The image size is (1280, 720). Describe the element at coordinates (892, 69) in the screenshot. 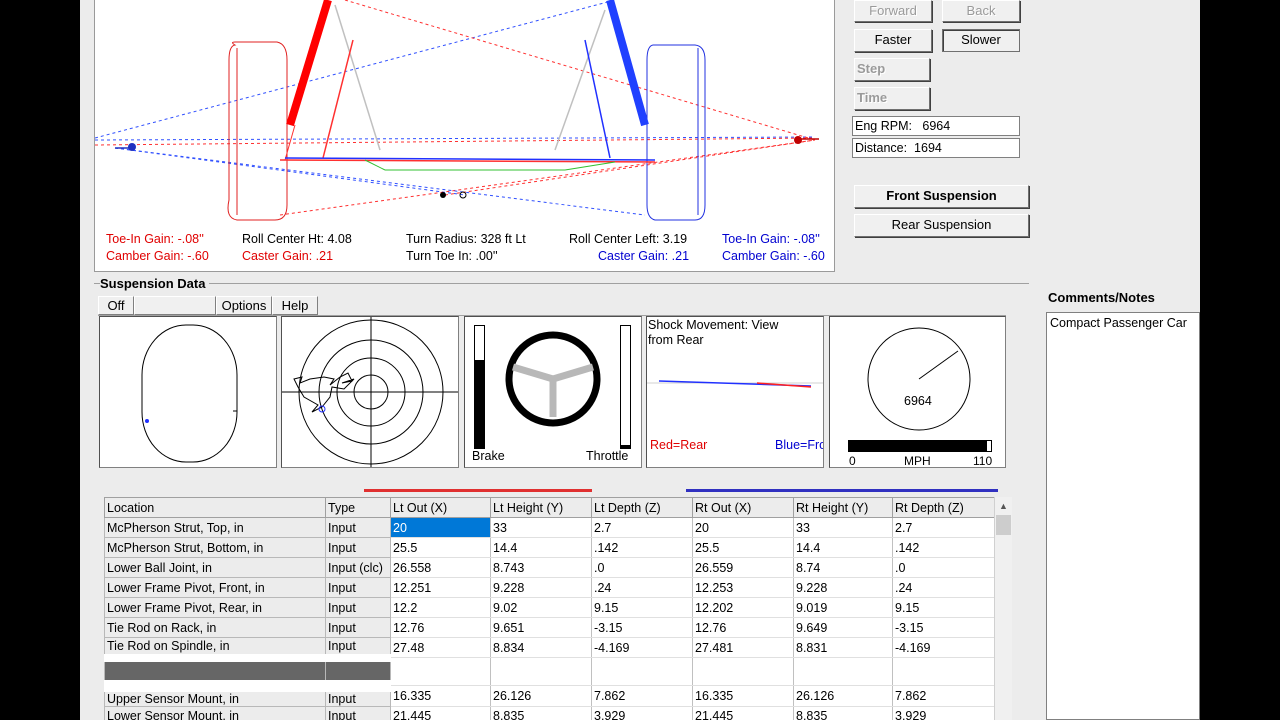

I see `step-button: Step` at that location.